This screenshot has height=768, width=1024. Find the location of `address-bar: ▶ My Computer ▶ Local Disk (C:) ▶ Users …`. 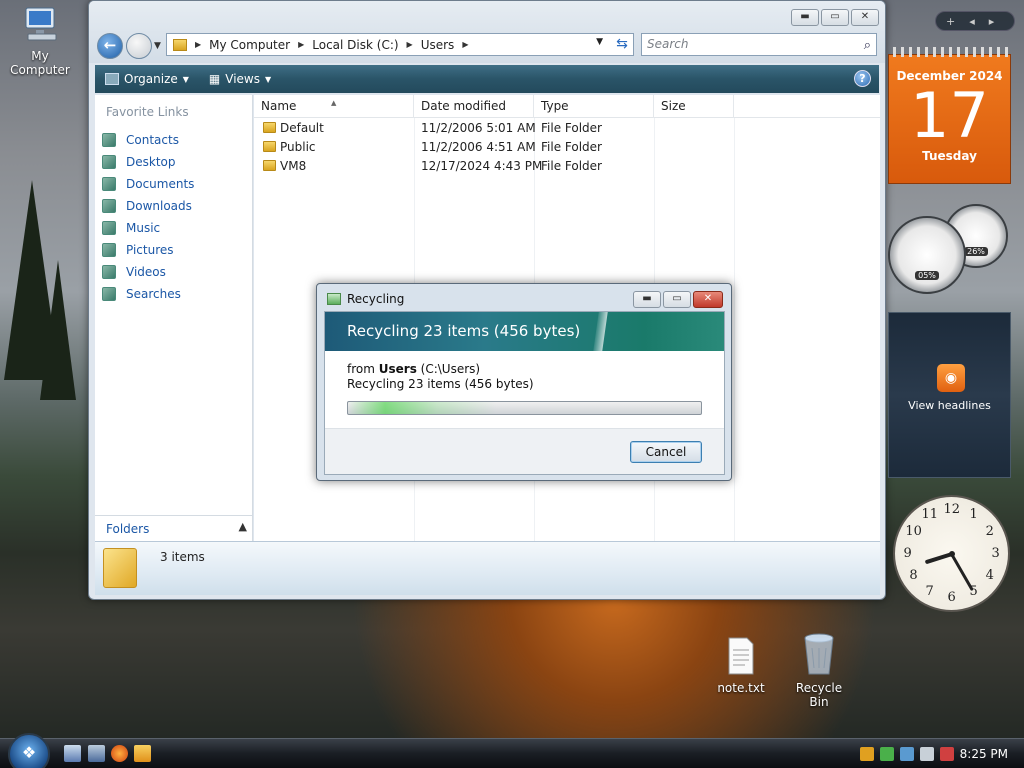

address-bar: ▶ My Computer ▶ Local Disk (C:) ▶ Users … is located at coordinates (400, 44).